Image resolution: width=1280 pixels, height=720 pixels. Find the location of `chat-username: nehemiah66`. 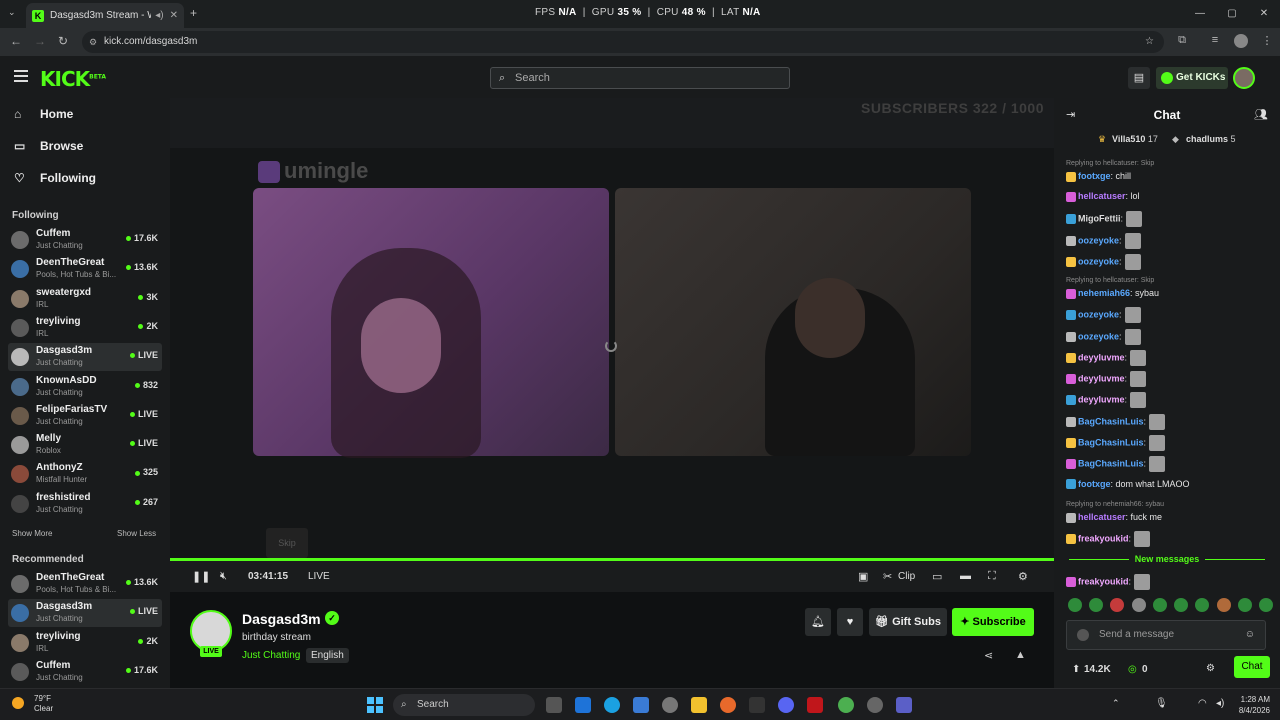

chat-username: nehemiah66 is located at coordinates (1104, 293).